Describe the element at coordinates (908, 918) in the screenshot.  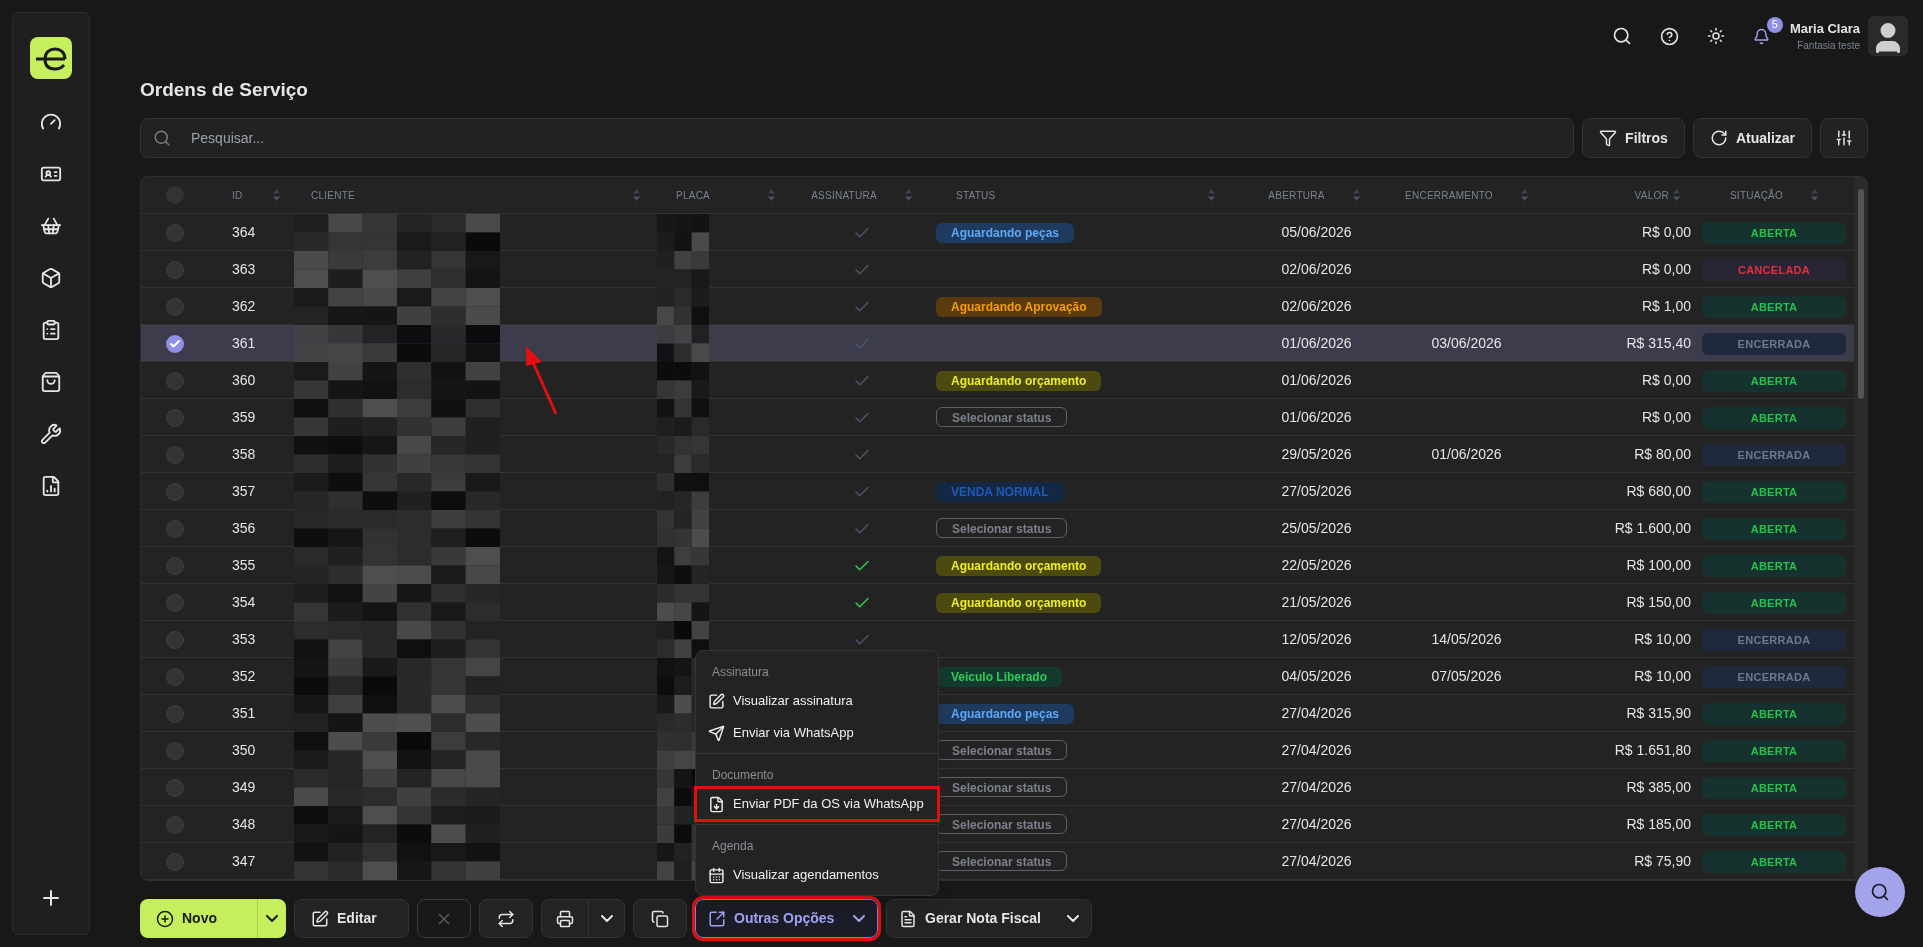
I see `document-icon` at that location.